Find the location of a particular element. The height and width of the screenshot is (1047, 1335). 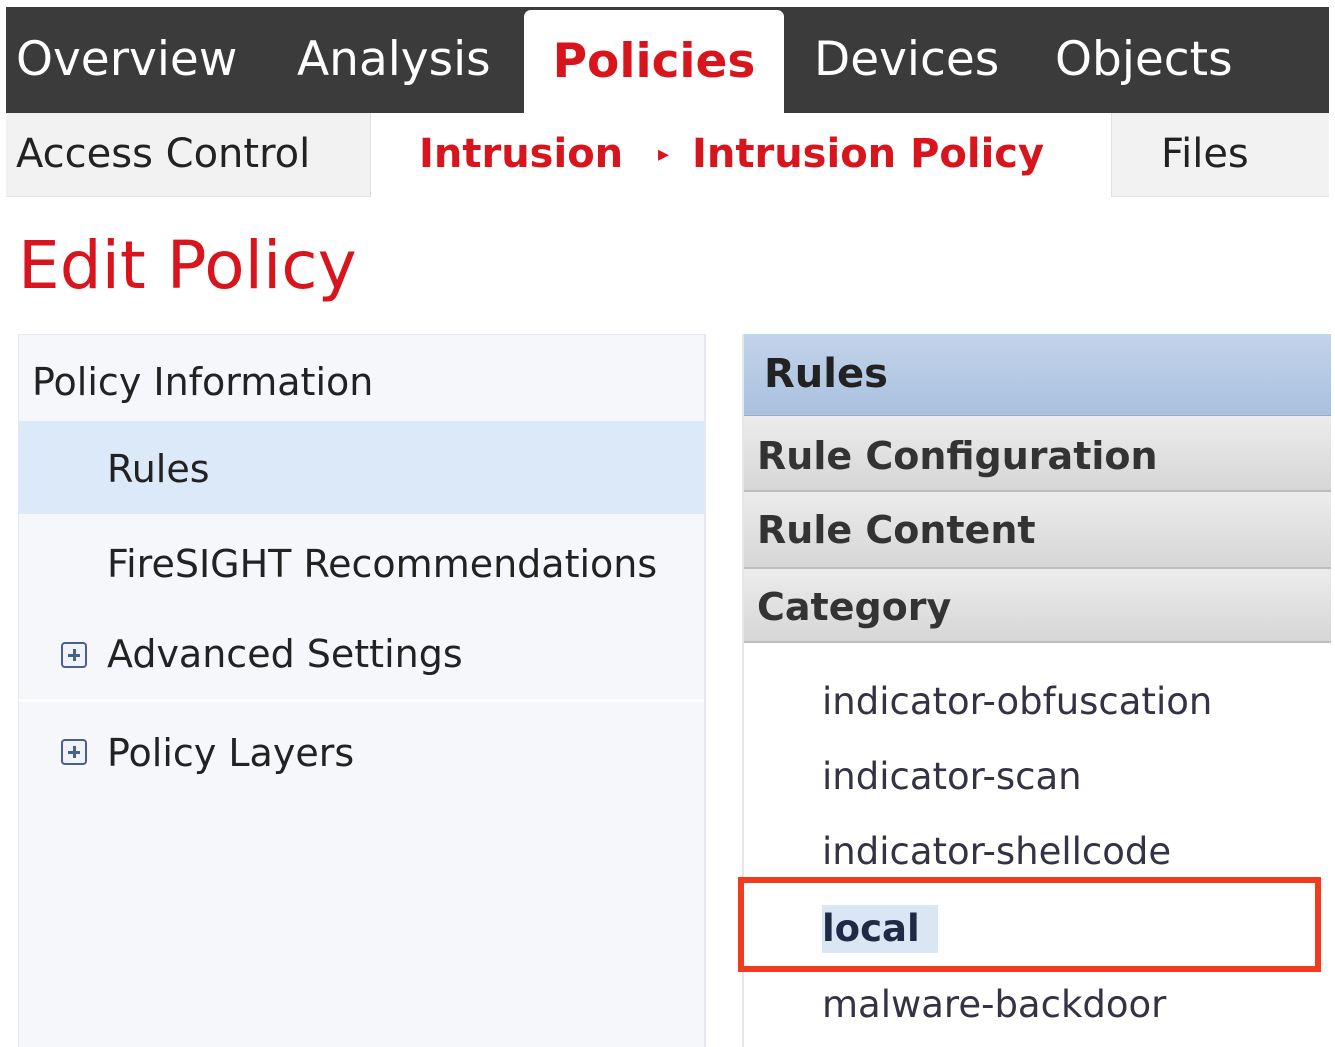

sidebar-item-advanced-settings: Advanced Settings is located at coordinates (361, 651).